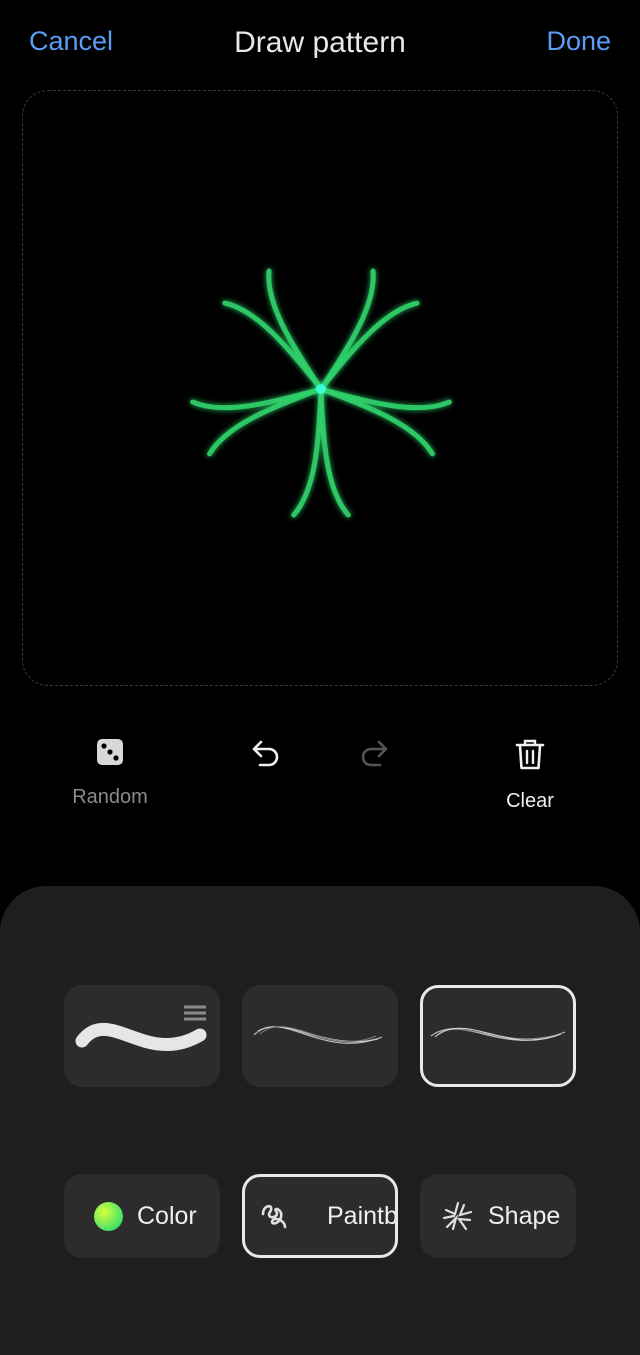 This screenshot has width=640, height=1355. Describe the element at coordinates (110, 773) in the screenshot. I see `random-button: Random` at that location.